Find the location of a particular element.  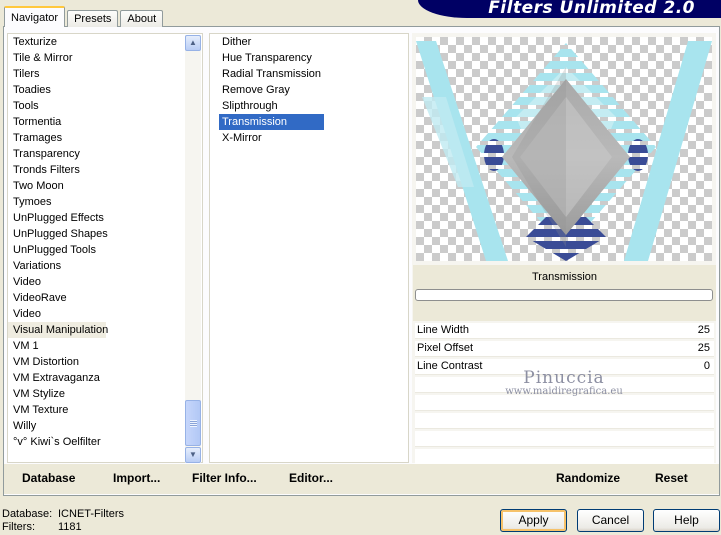

param-row: Line Contrast 0 is located at coordinates (564, 367).